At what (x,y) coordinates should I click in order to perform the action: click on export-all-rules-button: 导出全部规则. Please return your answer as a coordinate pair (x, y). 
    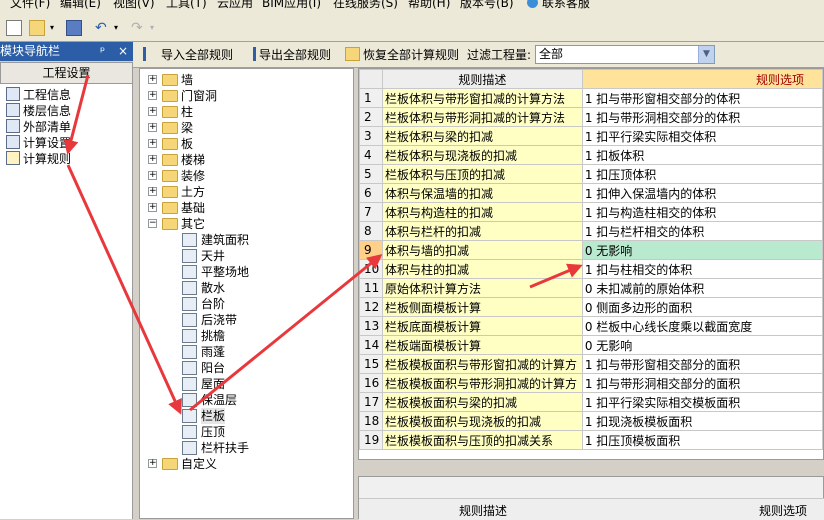
    Looking at the image, I should click on (286, 55).